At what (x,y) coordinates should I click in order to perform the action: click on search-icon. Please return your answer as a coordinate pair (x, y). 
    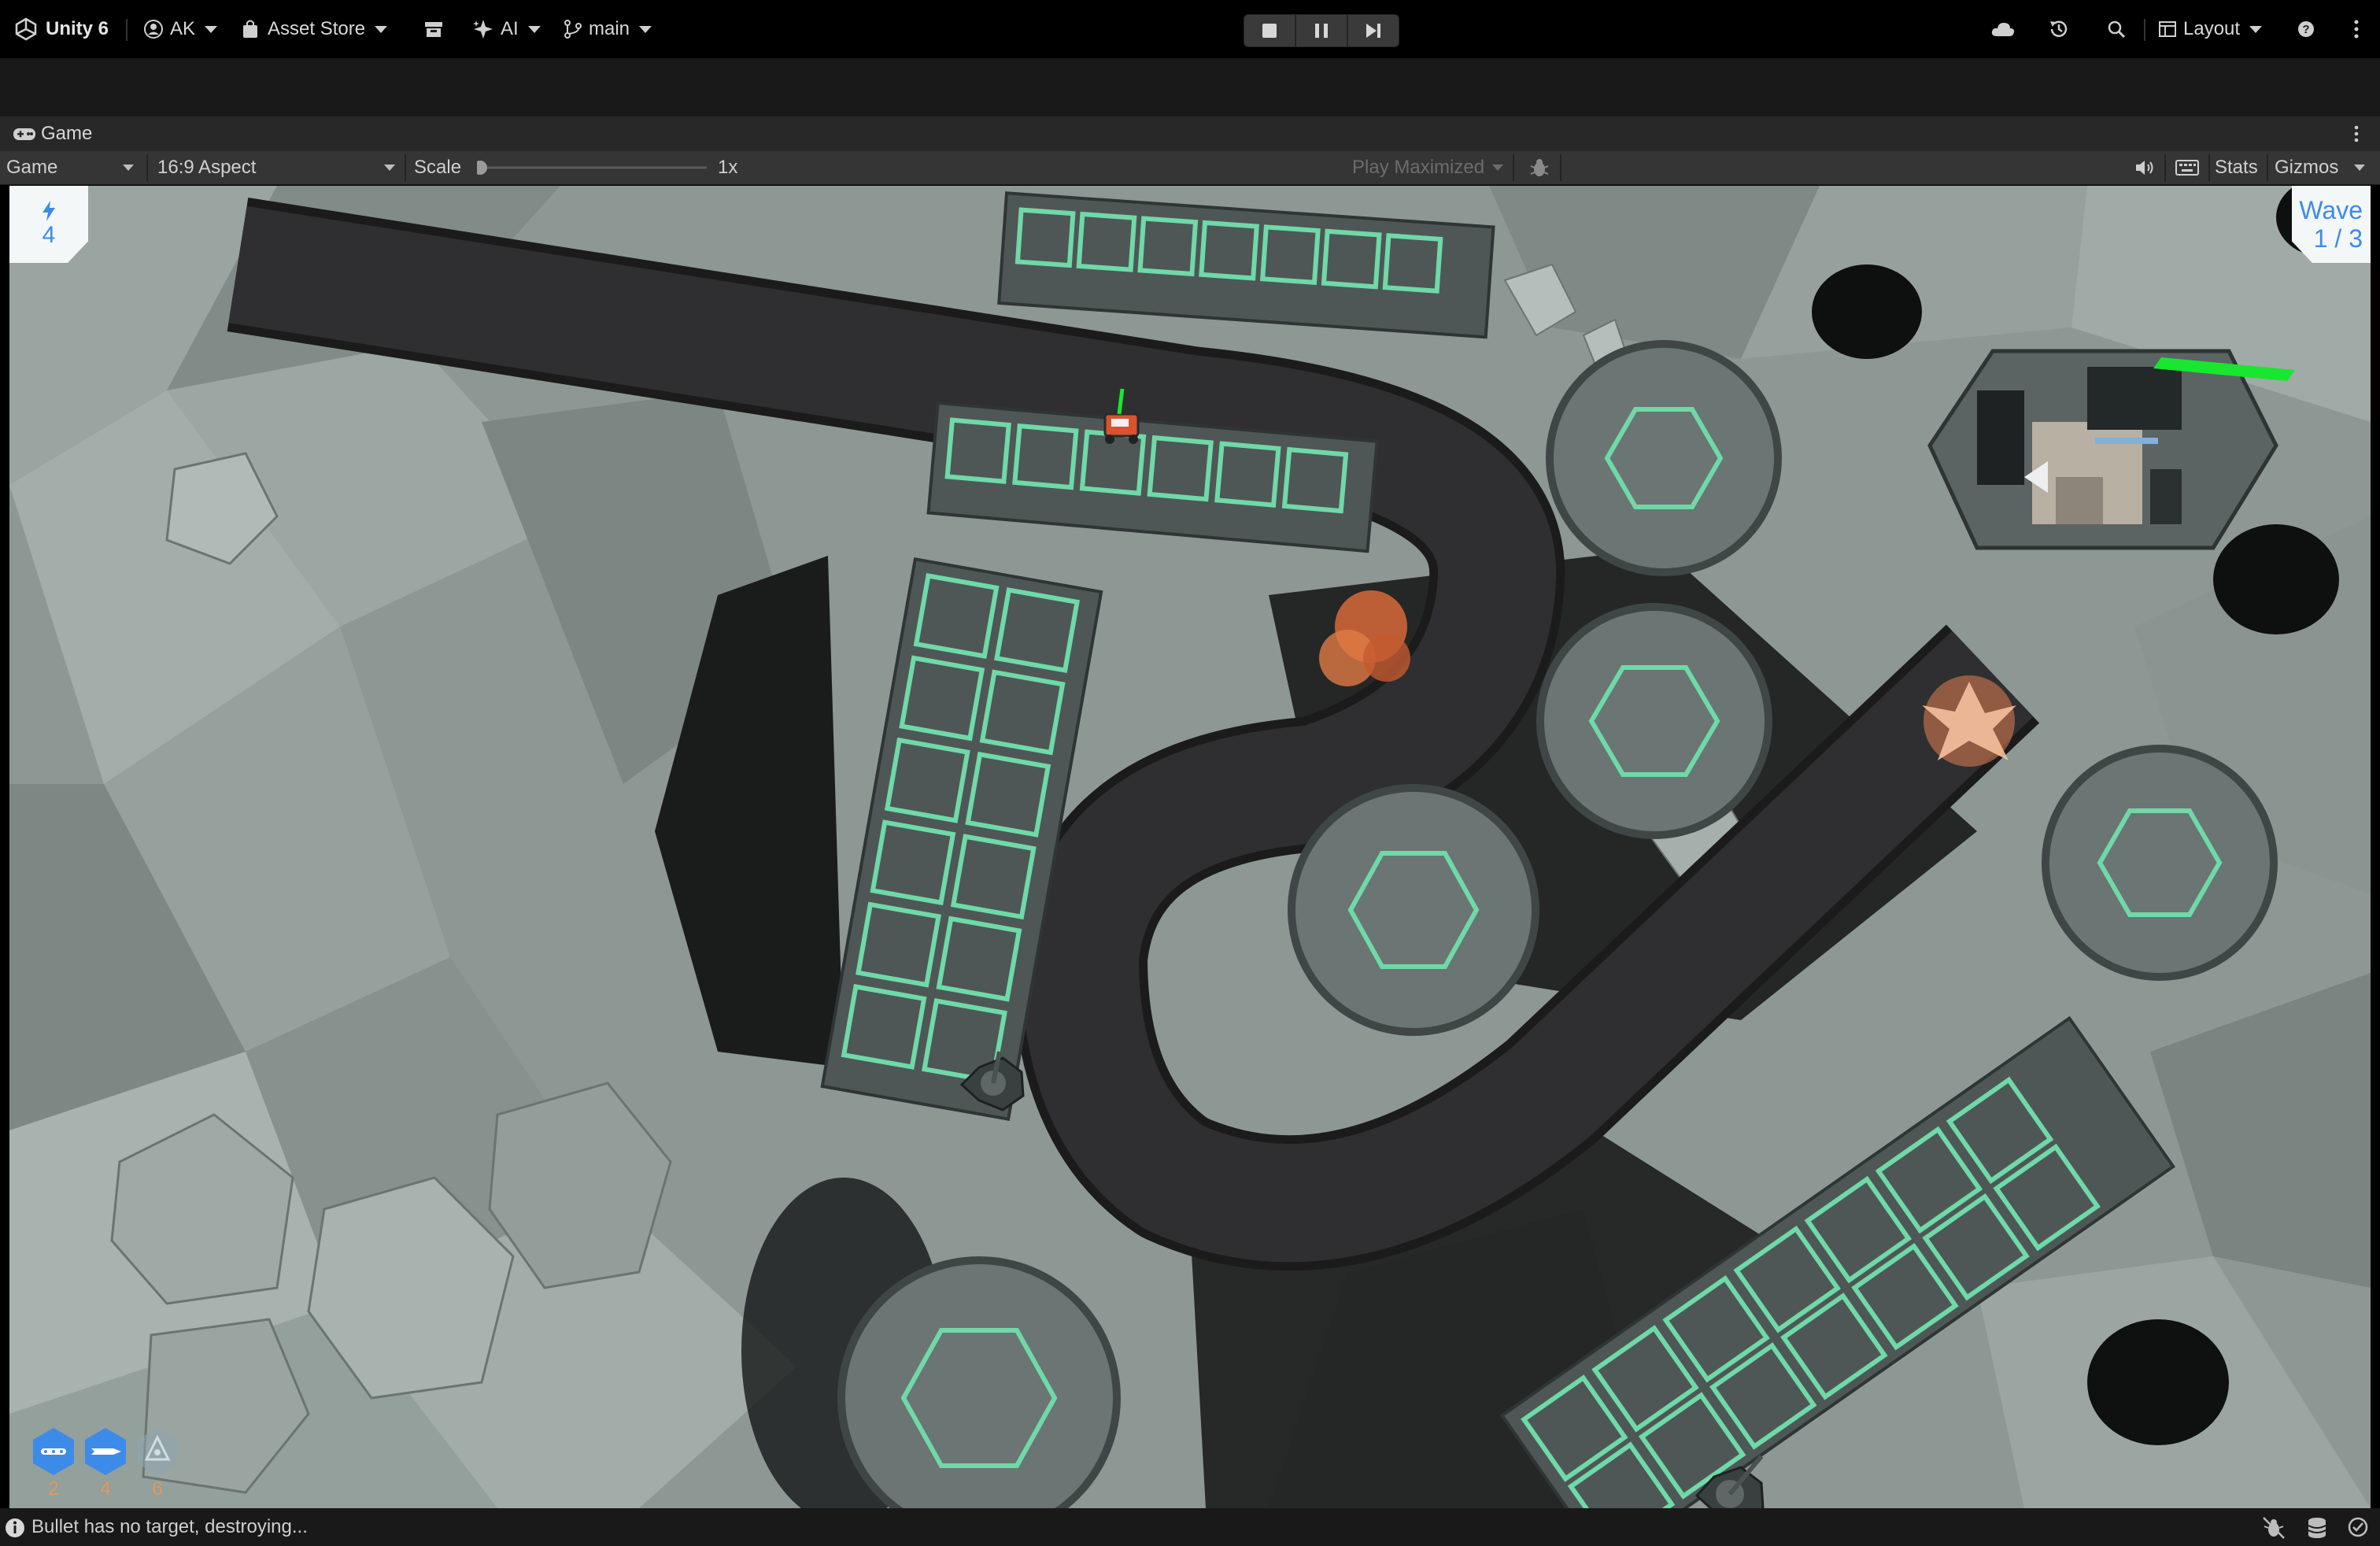
    Looking at the image, I should click on (2117, 29).